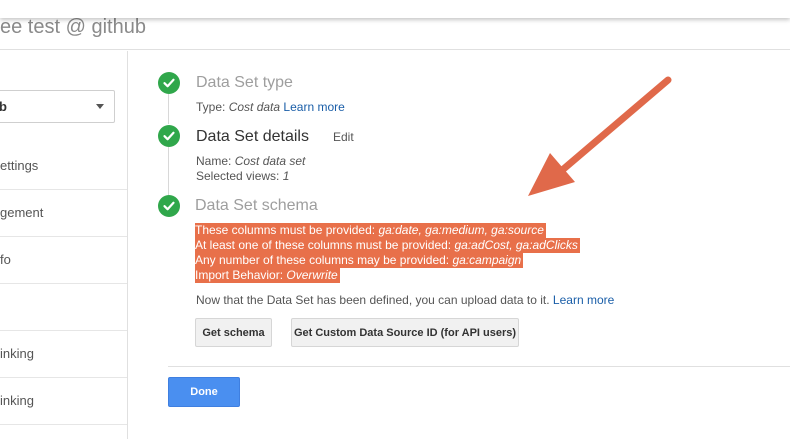 This screenshot has width=790, height=439. What do you see at coordinates (254, 107) in the screenshot?
I see `type-value: Cost data` at bounding box center [254, 107].